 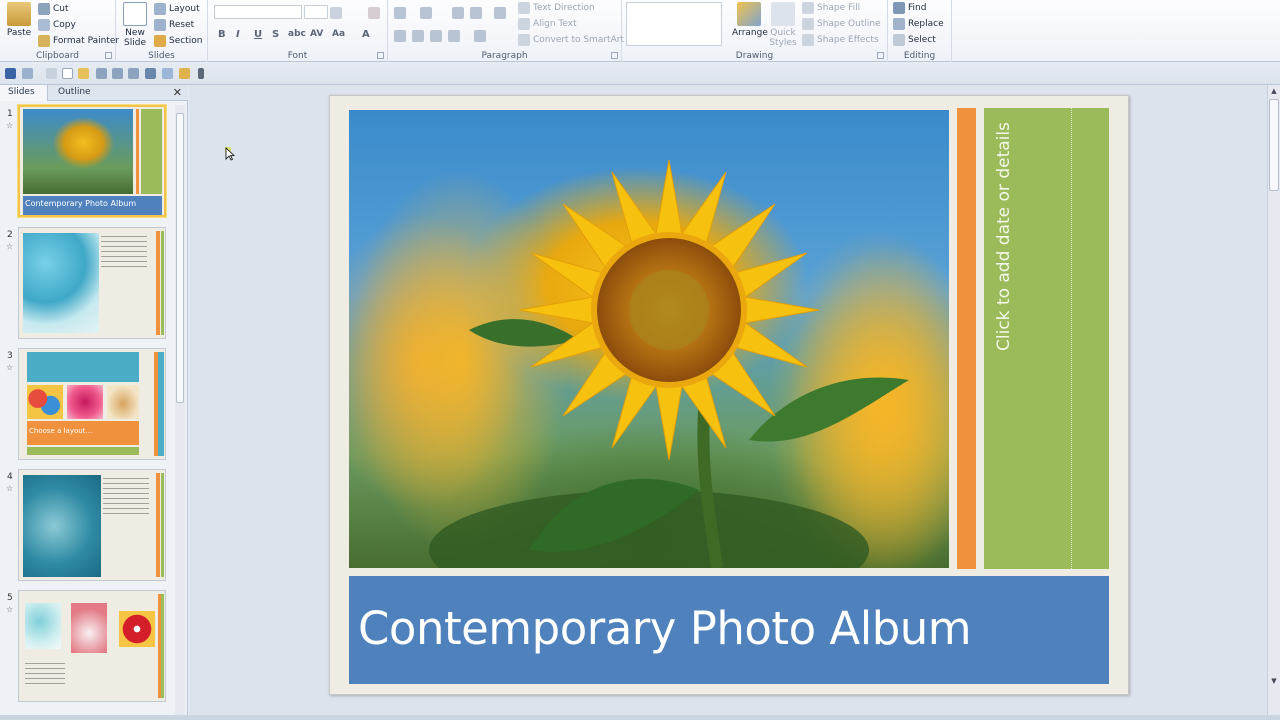 What do you see at coordinates (480, 35) in the screenshot?
I see `columns-button` at bounding box center [480, 35].